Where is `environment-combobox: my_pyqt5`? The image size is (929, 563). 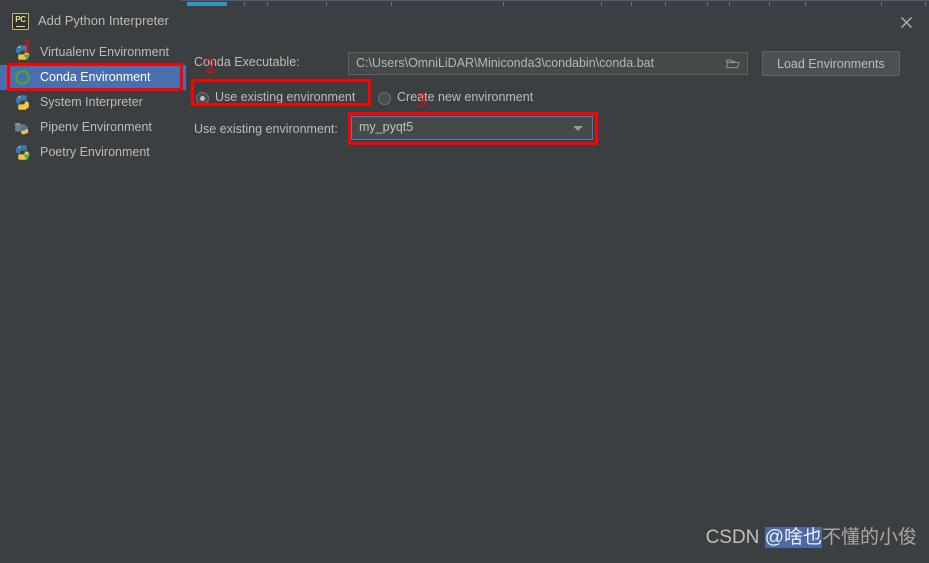
environment-combobox: my_pyqt5 is located at coordinates (472, 128).